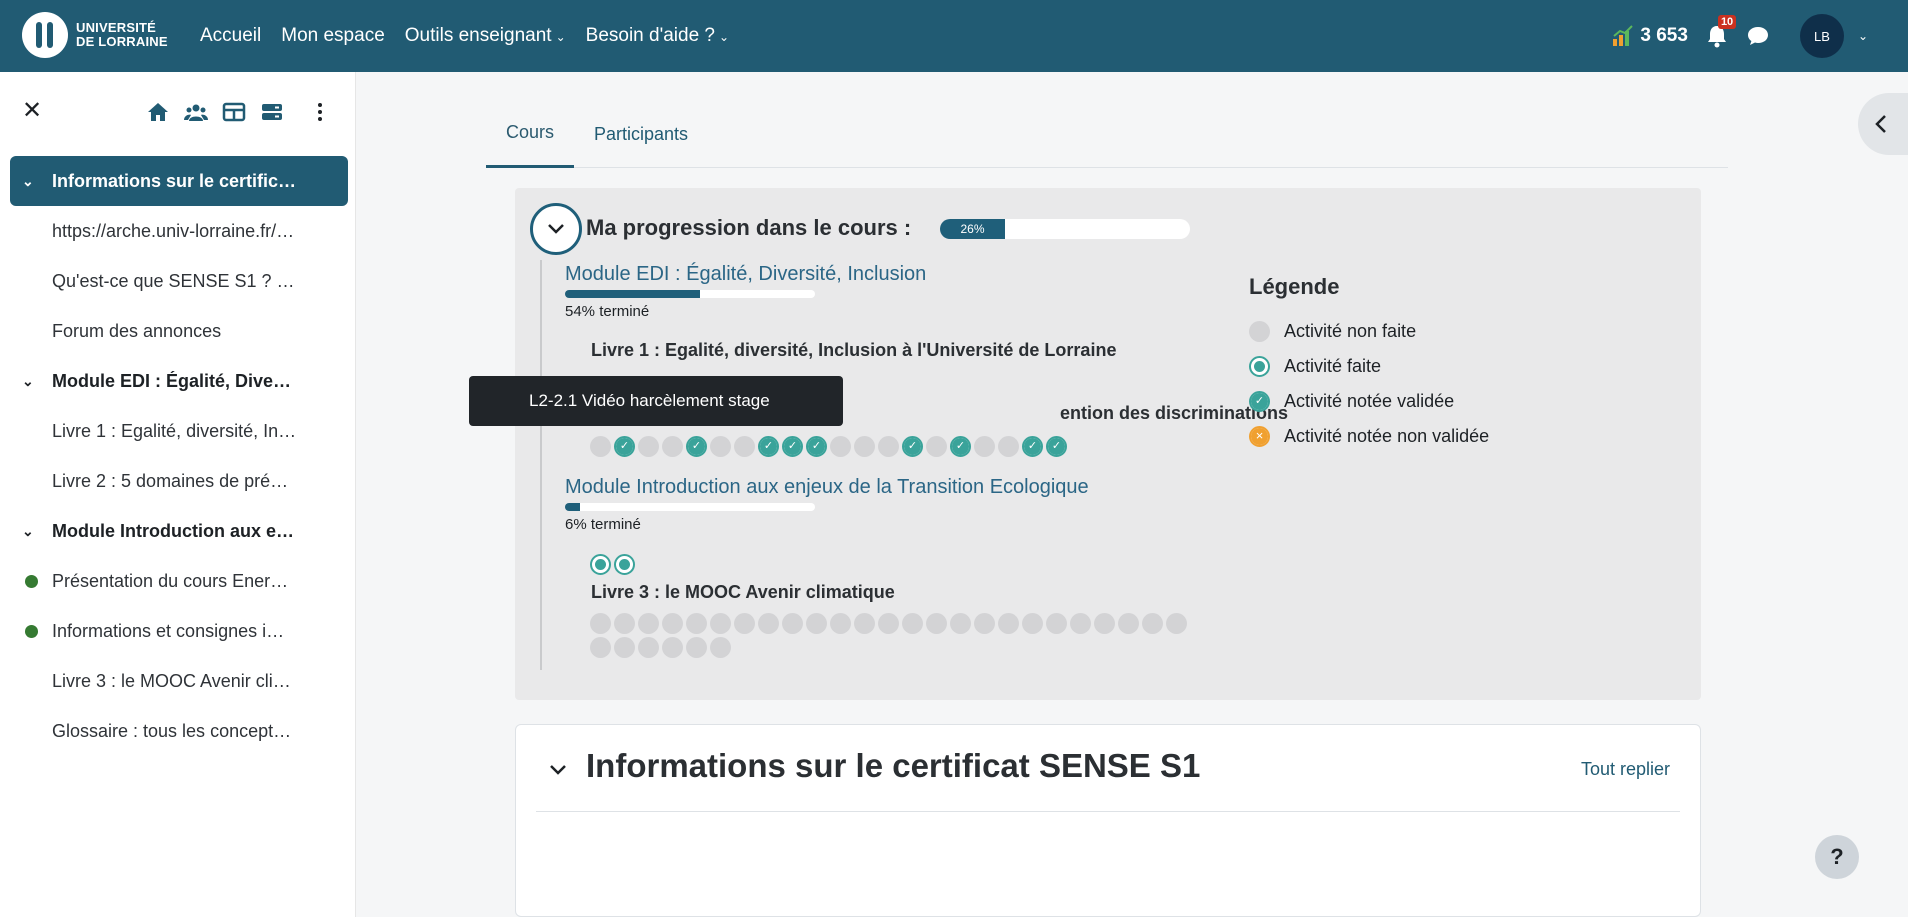 The height and width of the screenshot is (917, 1908). I want to click on stats-widget: 3 653, so click(1650, 36).